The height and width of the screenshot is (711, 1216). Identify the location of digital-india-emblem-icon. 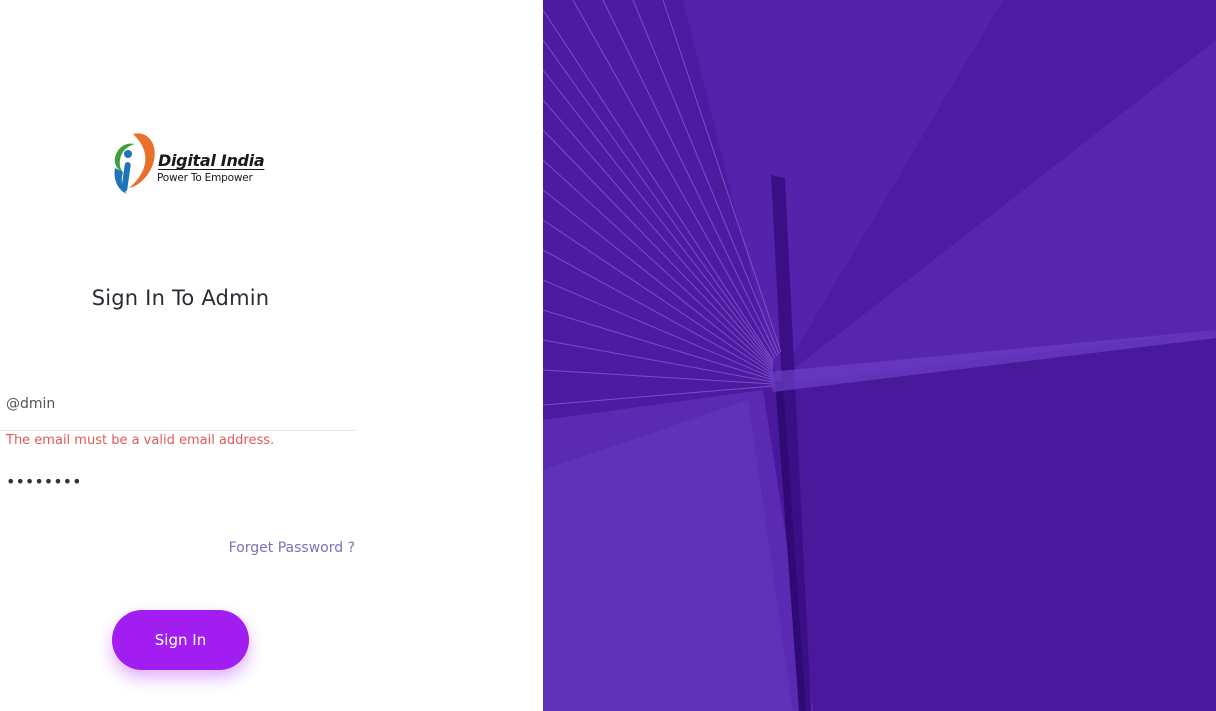
(134, 163).